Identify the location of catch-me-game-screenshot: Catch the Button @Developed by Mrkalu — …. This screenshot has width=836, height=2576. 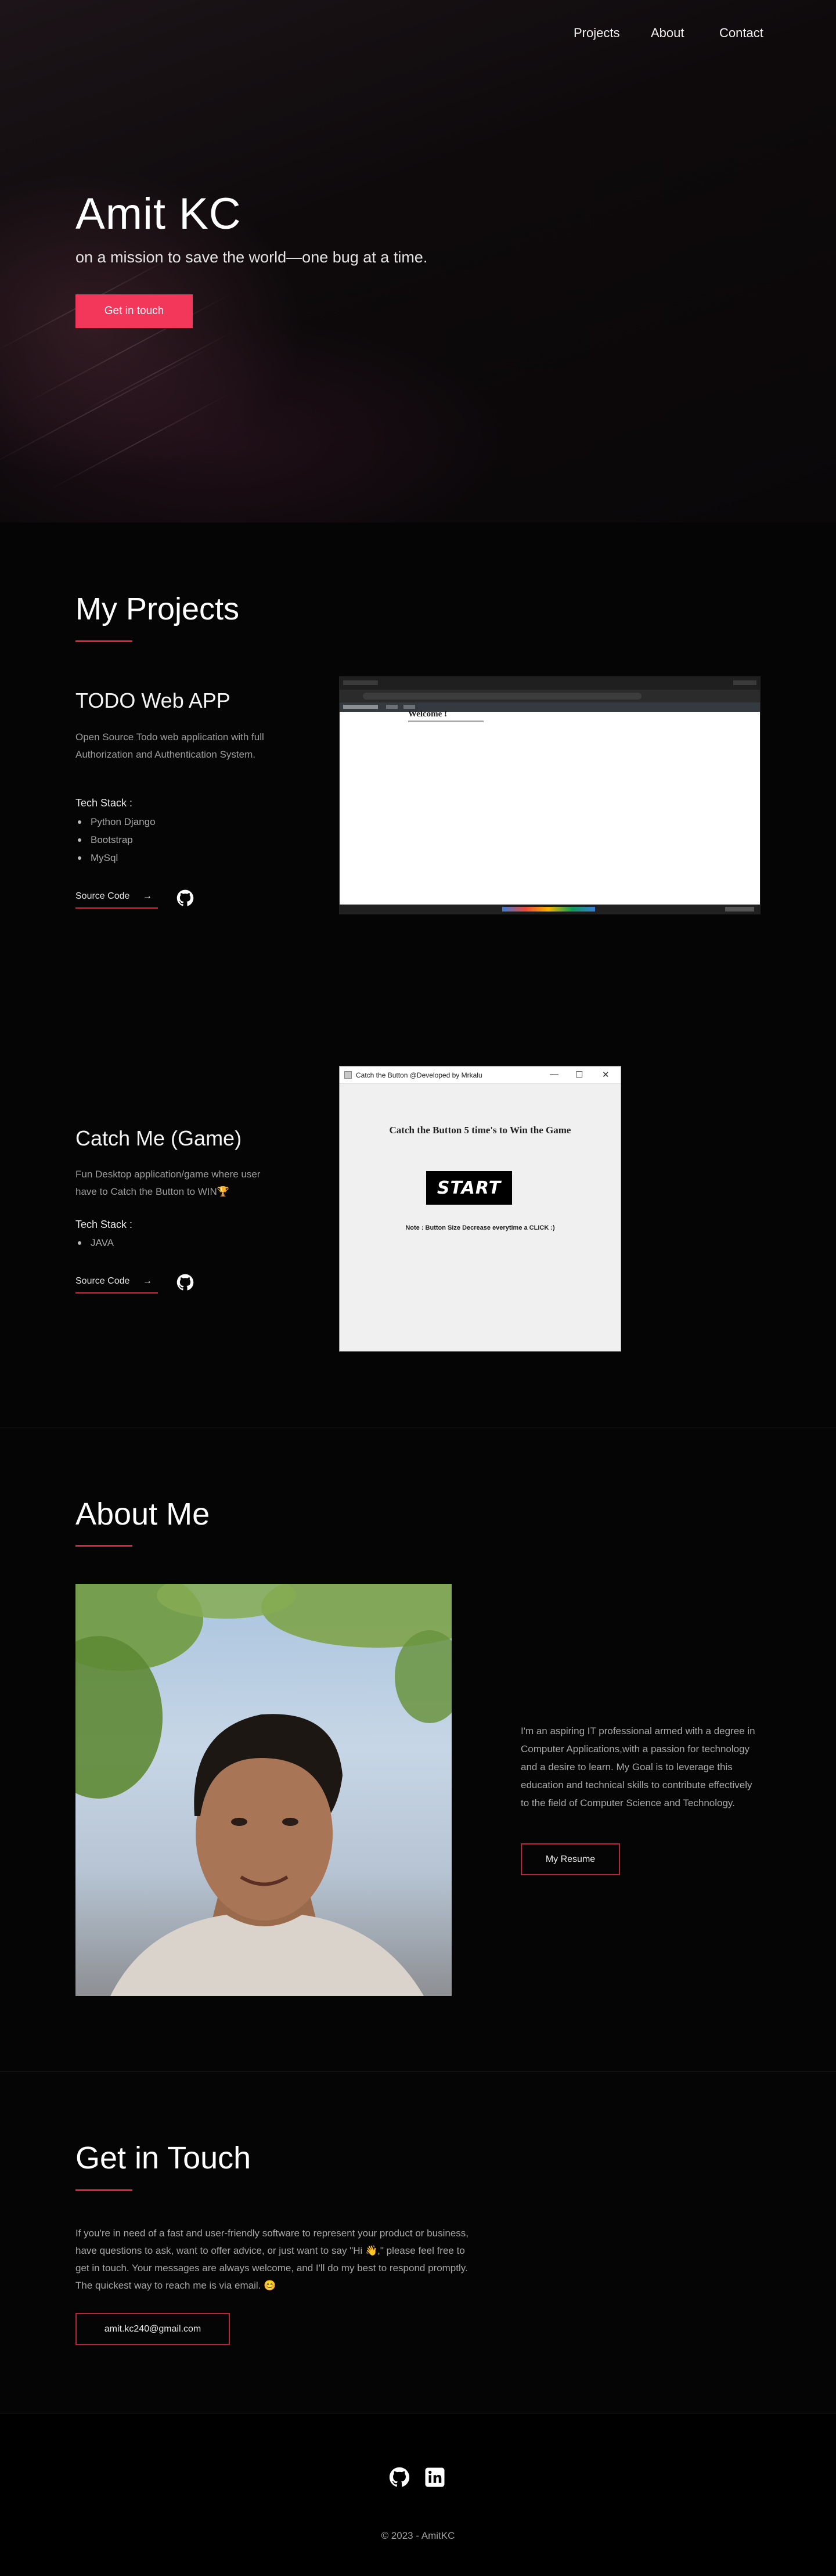
(480, 1209).